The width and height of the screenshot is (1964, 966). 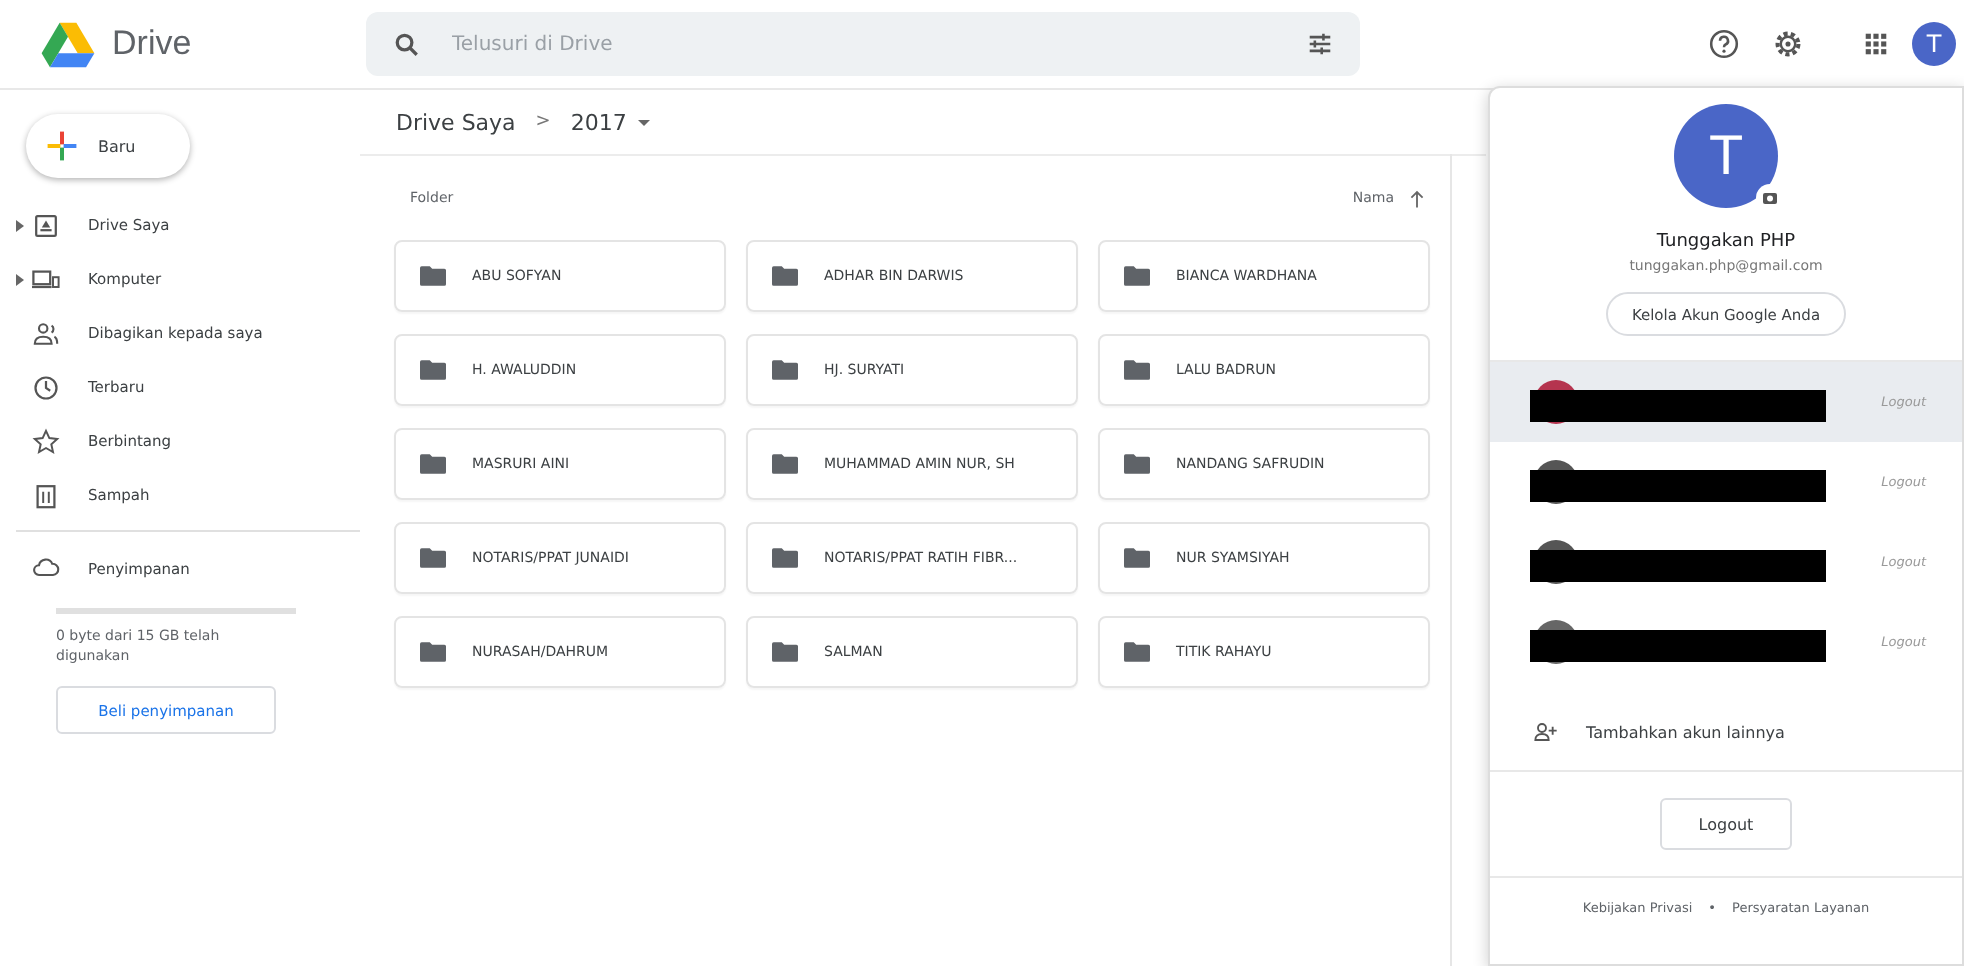 I want to click on help-icon, so click(x=1724, y=44).